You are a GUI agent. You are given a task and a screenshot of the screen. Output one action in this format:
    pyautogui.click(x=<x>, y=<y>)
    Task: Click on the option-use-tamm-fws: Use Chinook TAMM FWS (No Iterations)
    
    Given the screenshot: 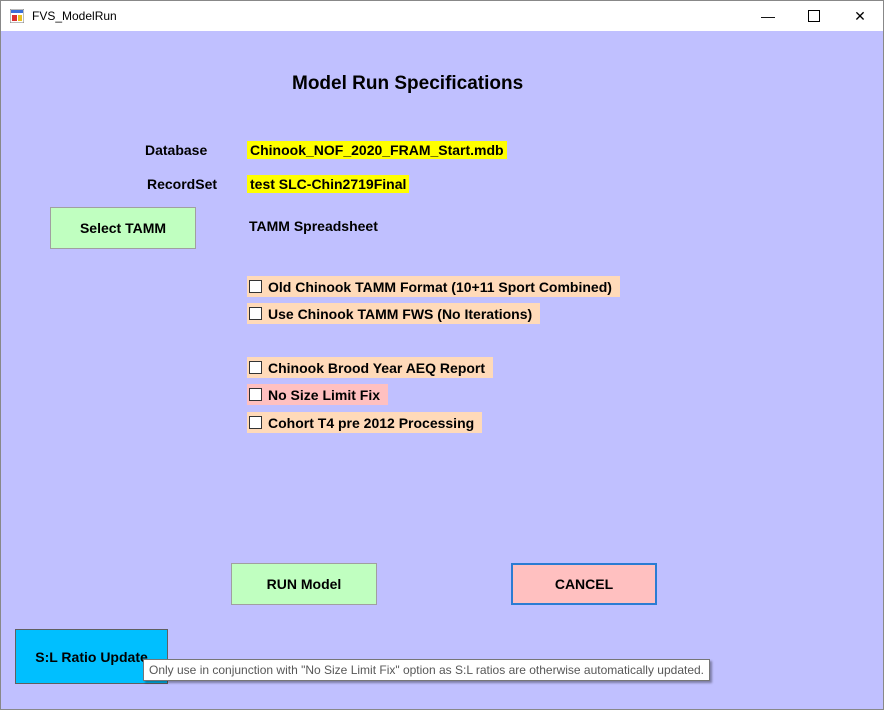 What is the action you would take?
    pyautogui.click(x=394, y=313)
    